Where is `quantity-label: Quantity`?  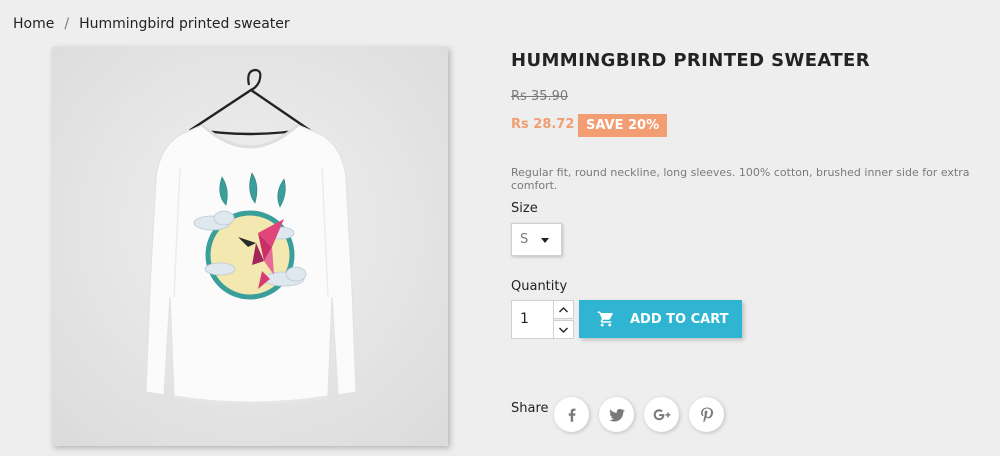
quantity-label: Quantity is located at coordinates (539, 286).